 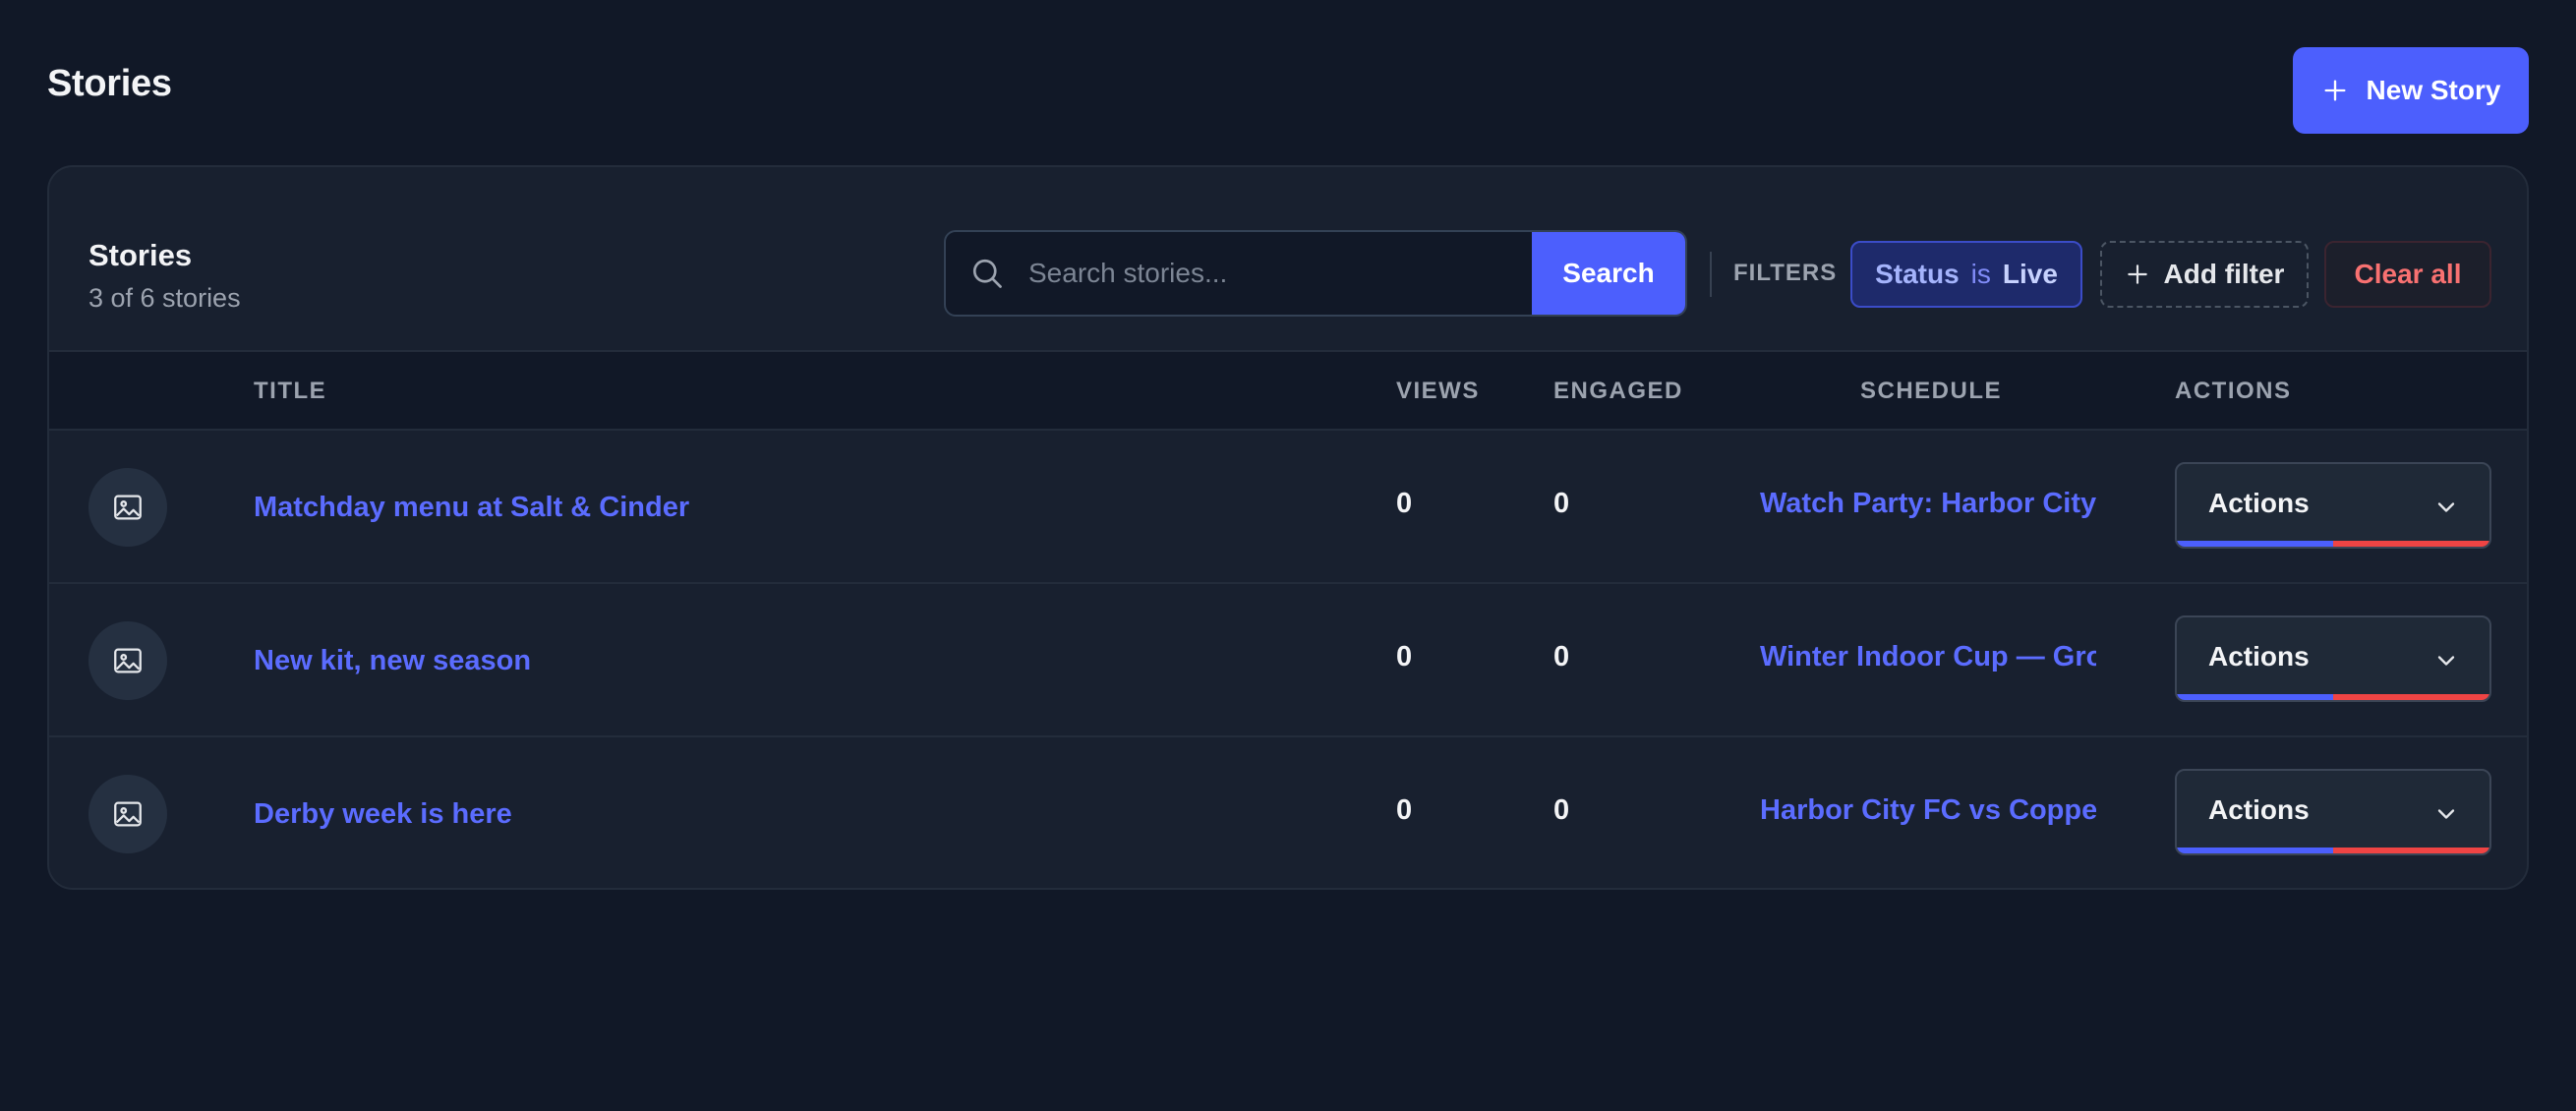 What do you see at coordinates (1931, 391) in the screenshot?
I see `column-schedule: SCHEDULE` at bounding box center [1931, 391].